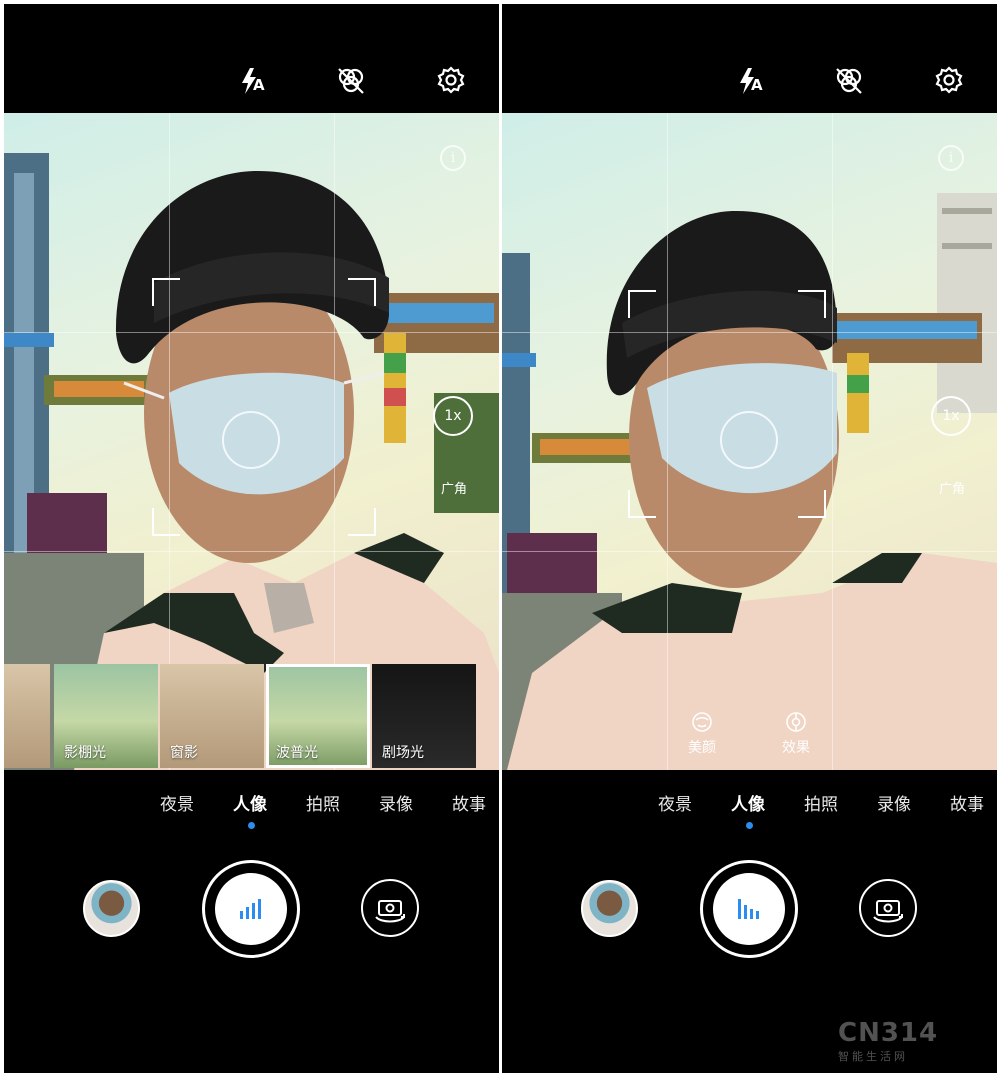 The width and height of the screenshot is (1000, 1077). What do you see at coordinates (424, 716) in the screenshot?
I see `filter-theater-light: 剧场光` at bounding box center [424, 716].